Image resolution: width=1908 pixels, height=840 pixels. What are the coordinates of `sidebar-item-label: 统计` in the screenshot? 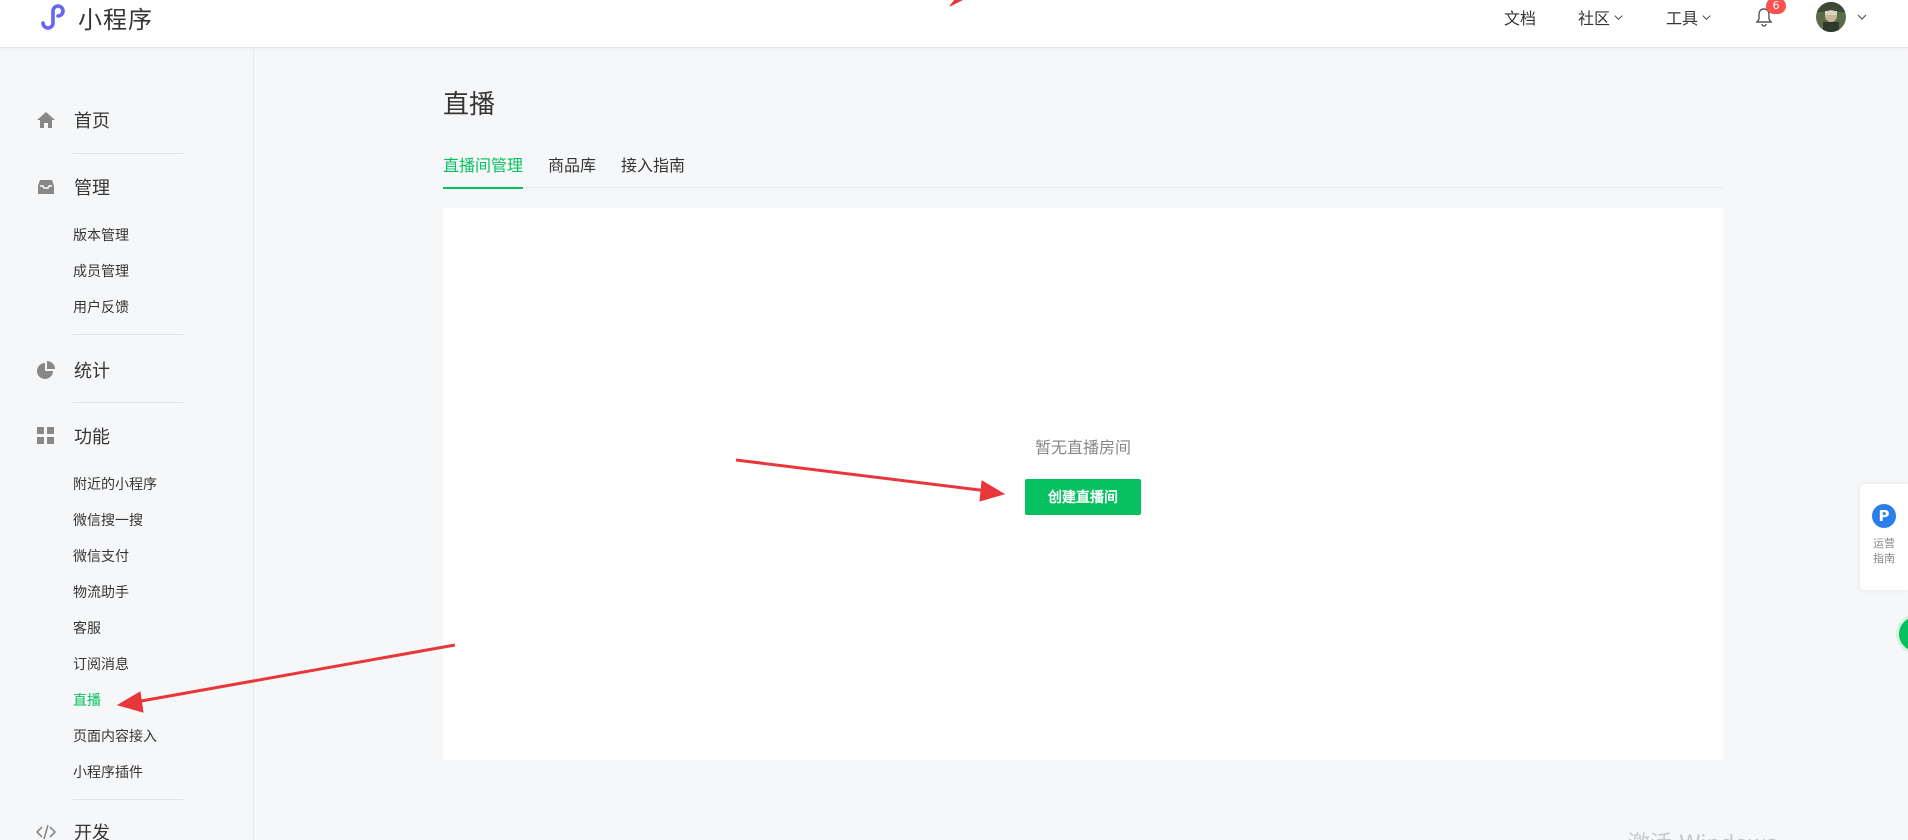 It's located at (92, 371).